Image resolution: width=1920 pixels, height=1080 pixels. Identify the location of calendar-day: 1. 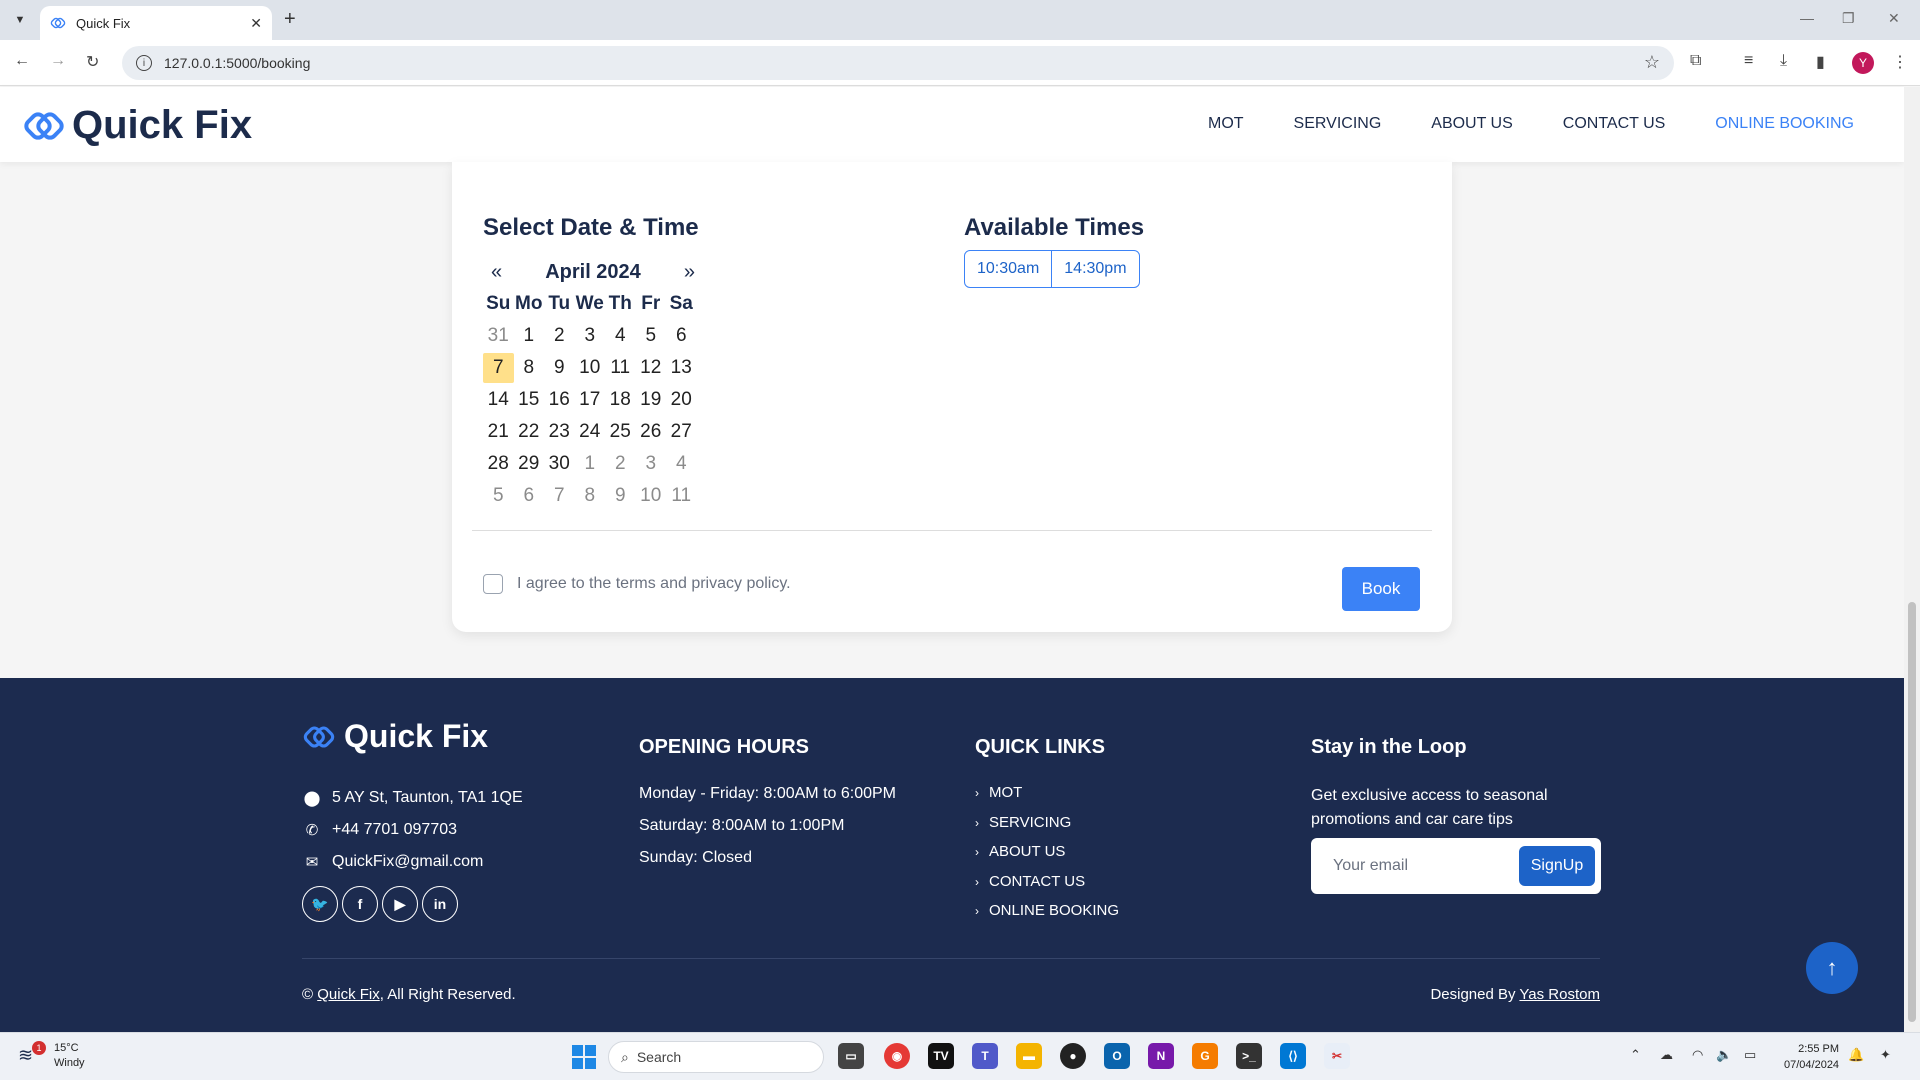
(529, 336).